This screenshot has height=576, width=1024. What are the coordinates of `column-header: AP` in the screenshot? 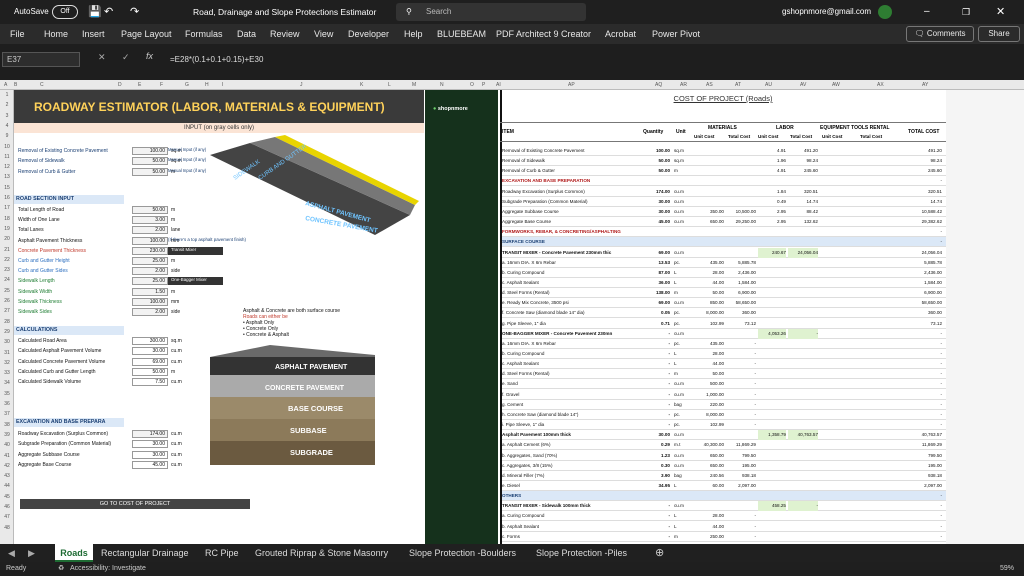 It's located at (571, 85).